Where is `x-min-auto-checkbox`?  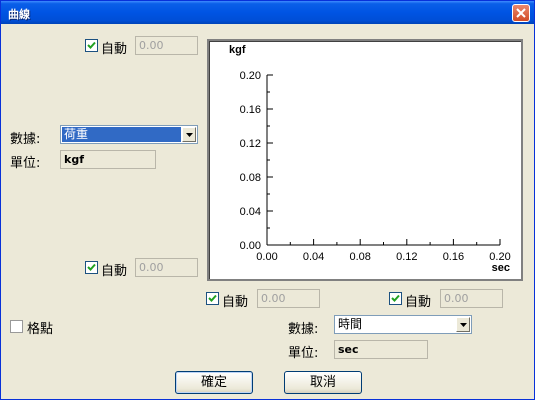
x-min-auto-checkbox is located at coordinates (212, 298).